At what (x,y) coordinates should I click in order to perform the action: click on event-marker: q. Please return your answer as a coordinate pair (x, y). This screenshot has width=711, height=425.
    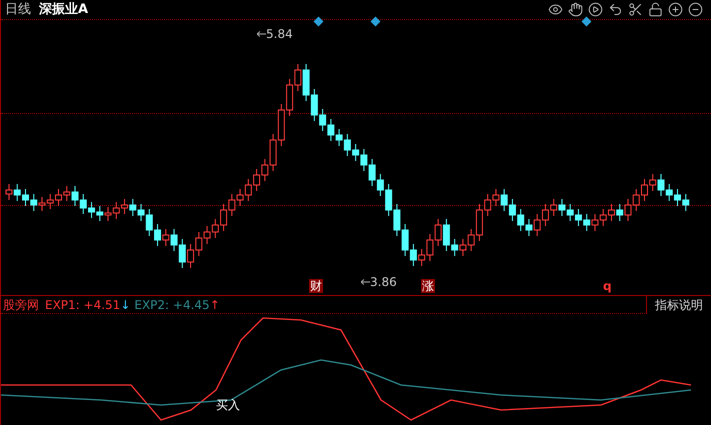
    Looking at the image, I should click on (607, 286).